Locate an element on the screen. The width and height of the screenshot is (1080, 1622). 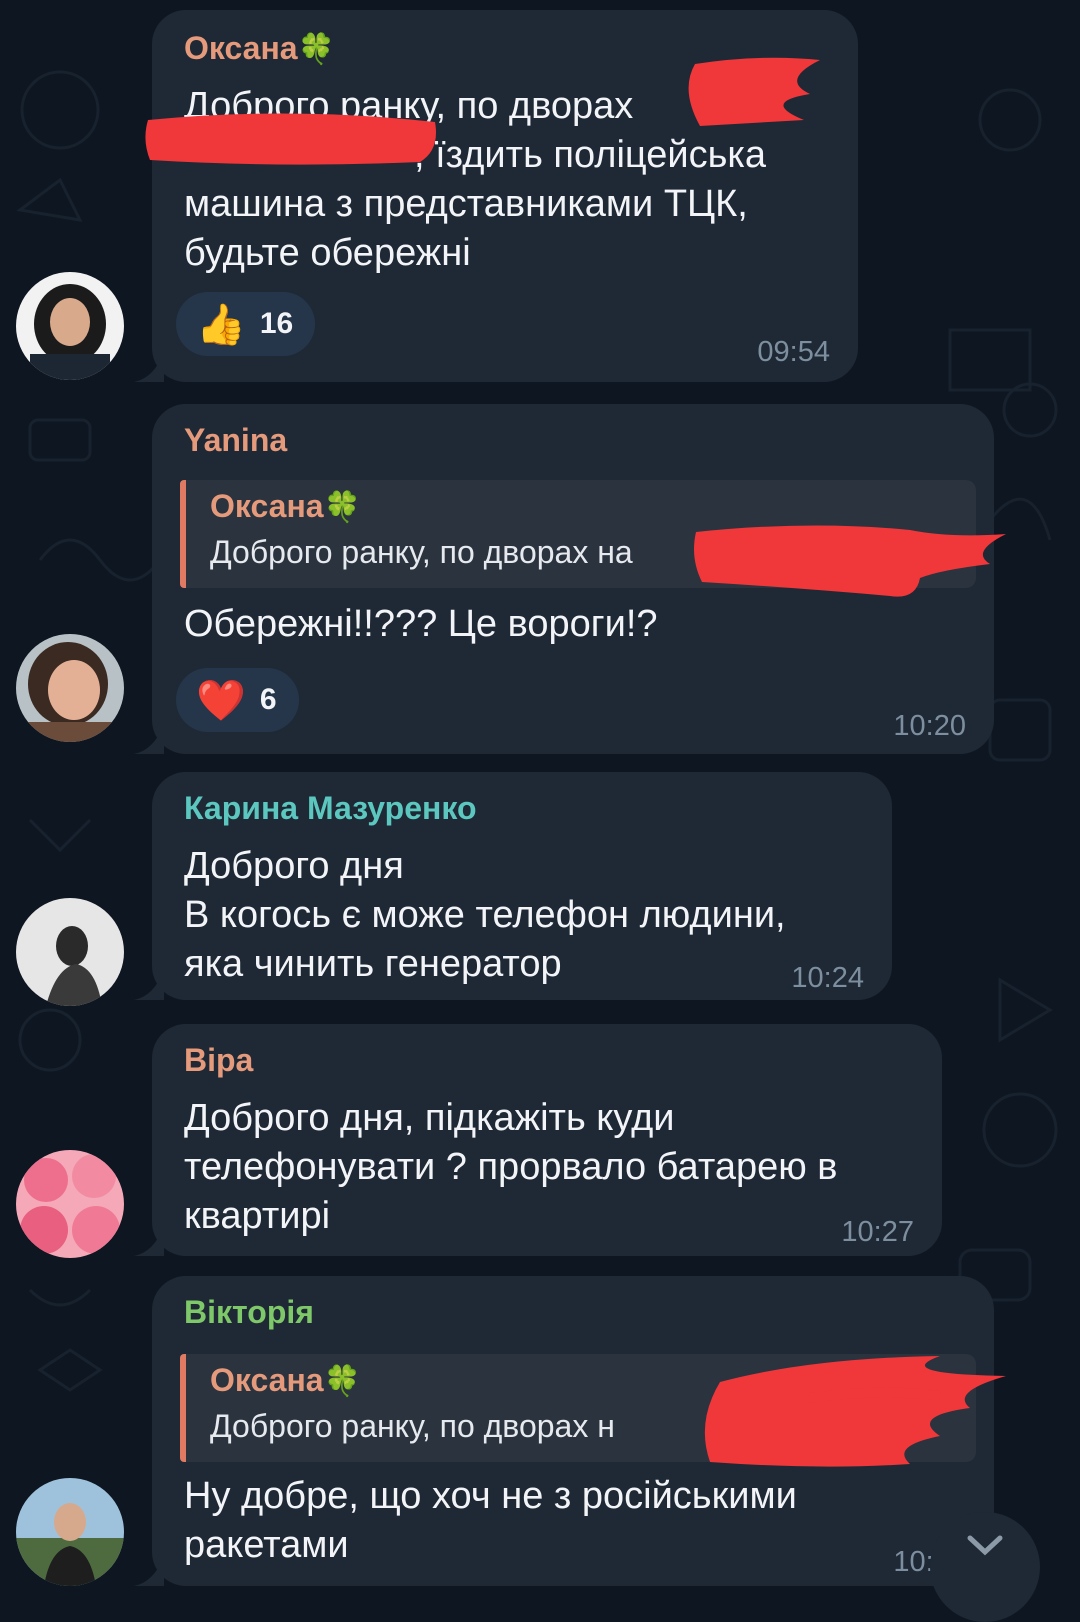
chevron-down-icon is located at coordinates (985, 1545).